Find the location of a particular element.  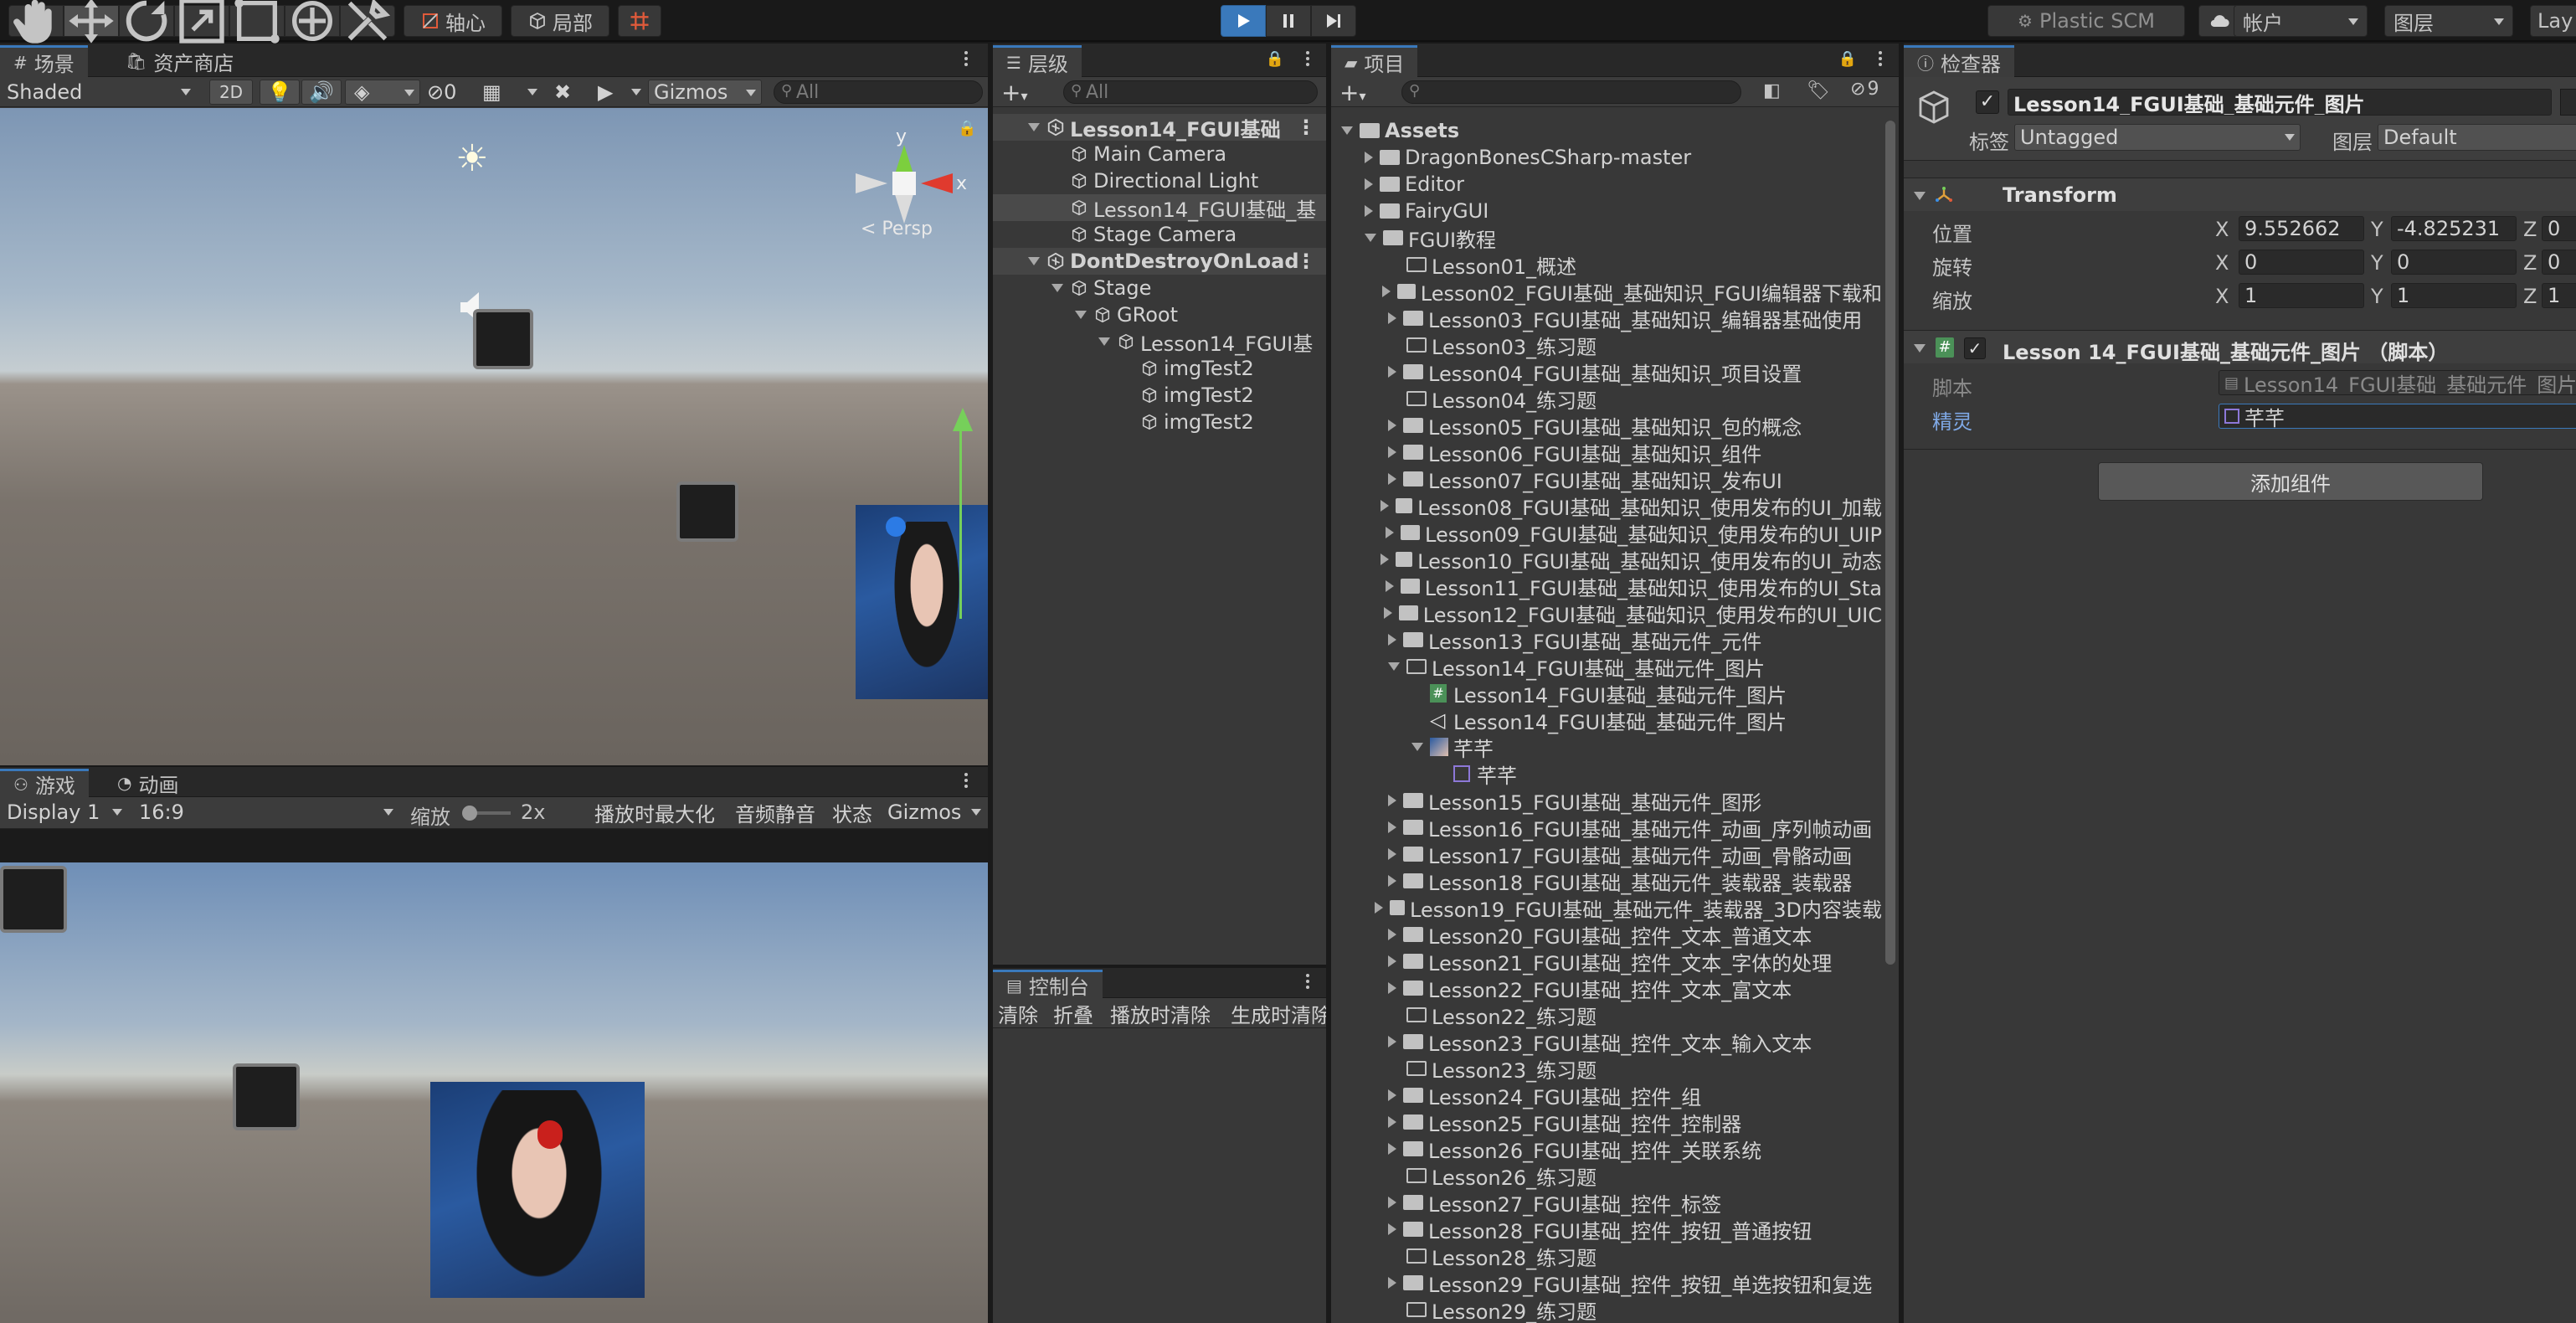

scale-x-field: 1 is located at coordinates (2302, 295).